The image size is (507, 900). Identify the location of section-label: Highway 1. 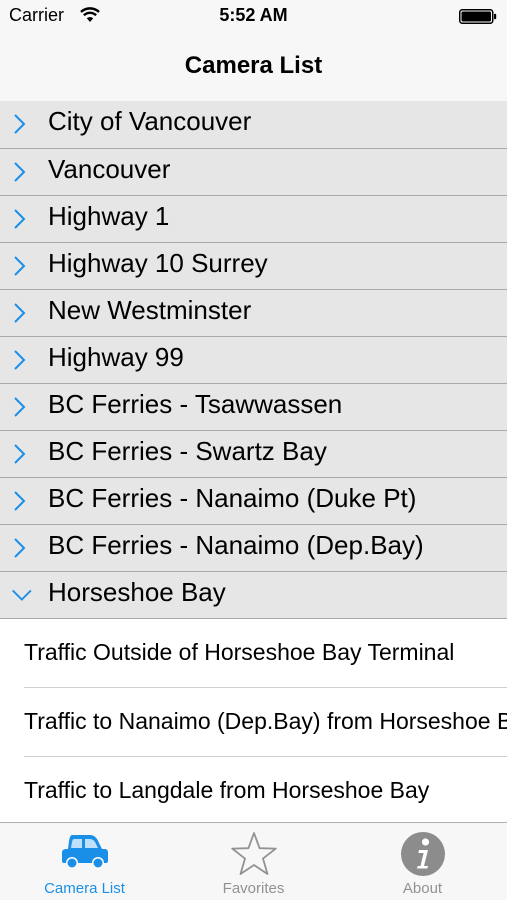
(109, 216).